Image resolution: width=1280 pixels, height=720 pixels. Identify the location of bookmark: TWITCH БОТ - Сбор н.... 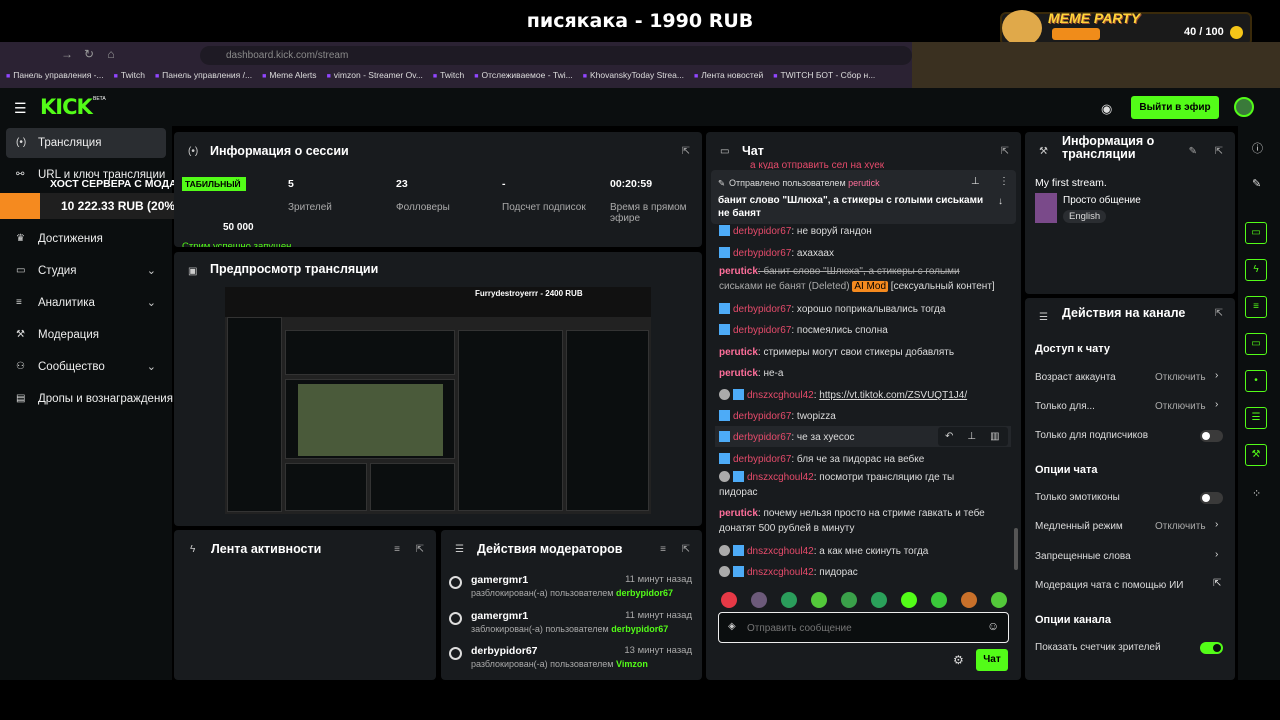
(824, 78).